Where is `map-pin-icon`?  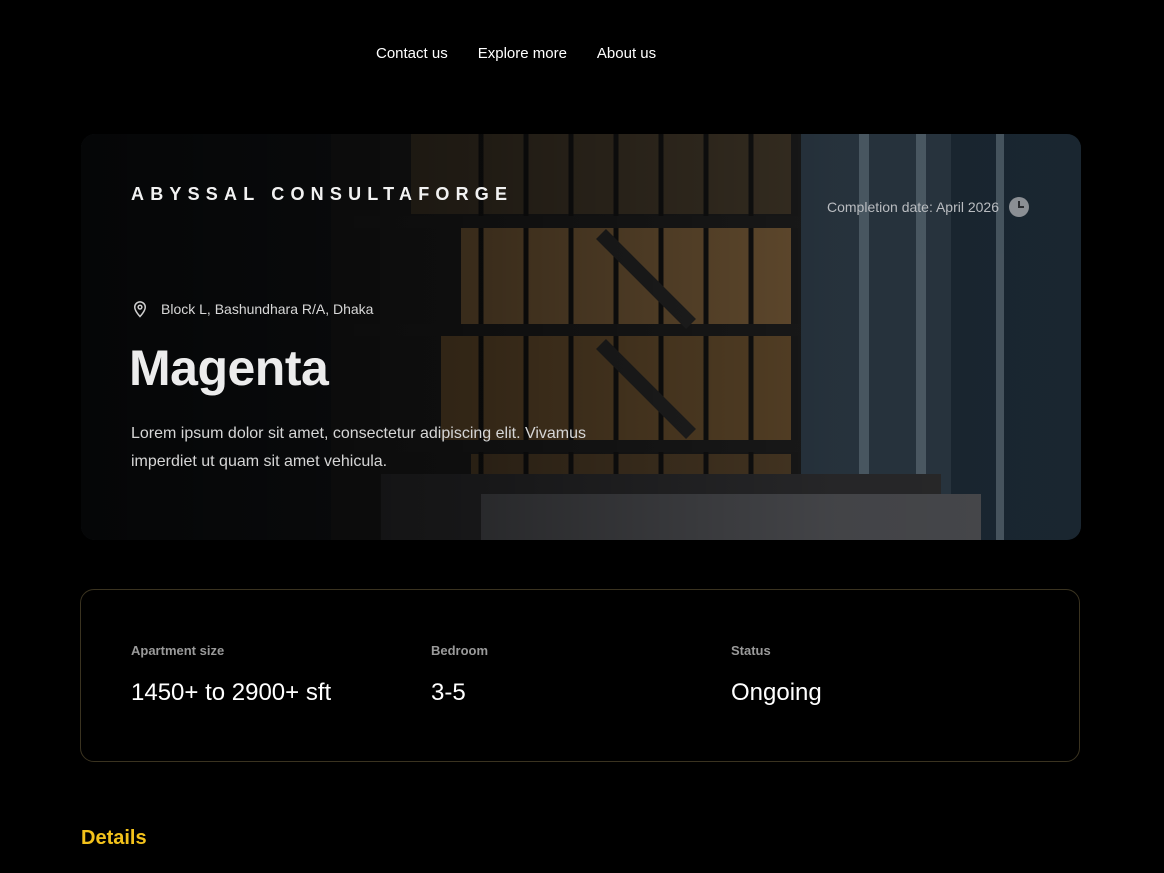 map-pin-icon is located at coordinates (140, 309).